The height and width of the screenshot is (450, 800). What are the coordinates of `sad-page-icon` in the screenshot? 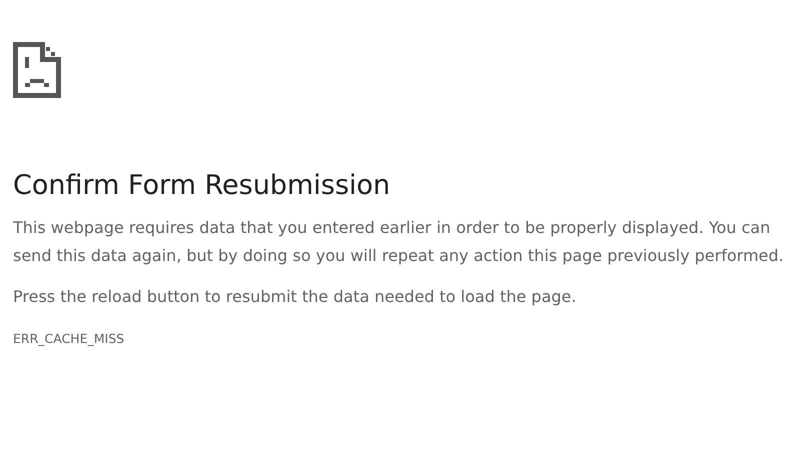 It's located at (37, 70).